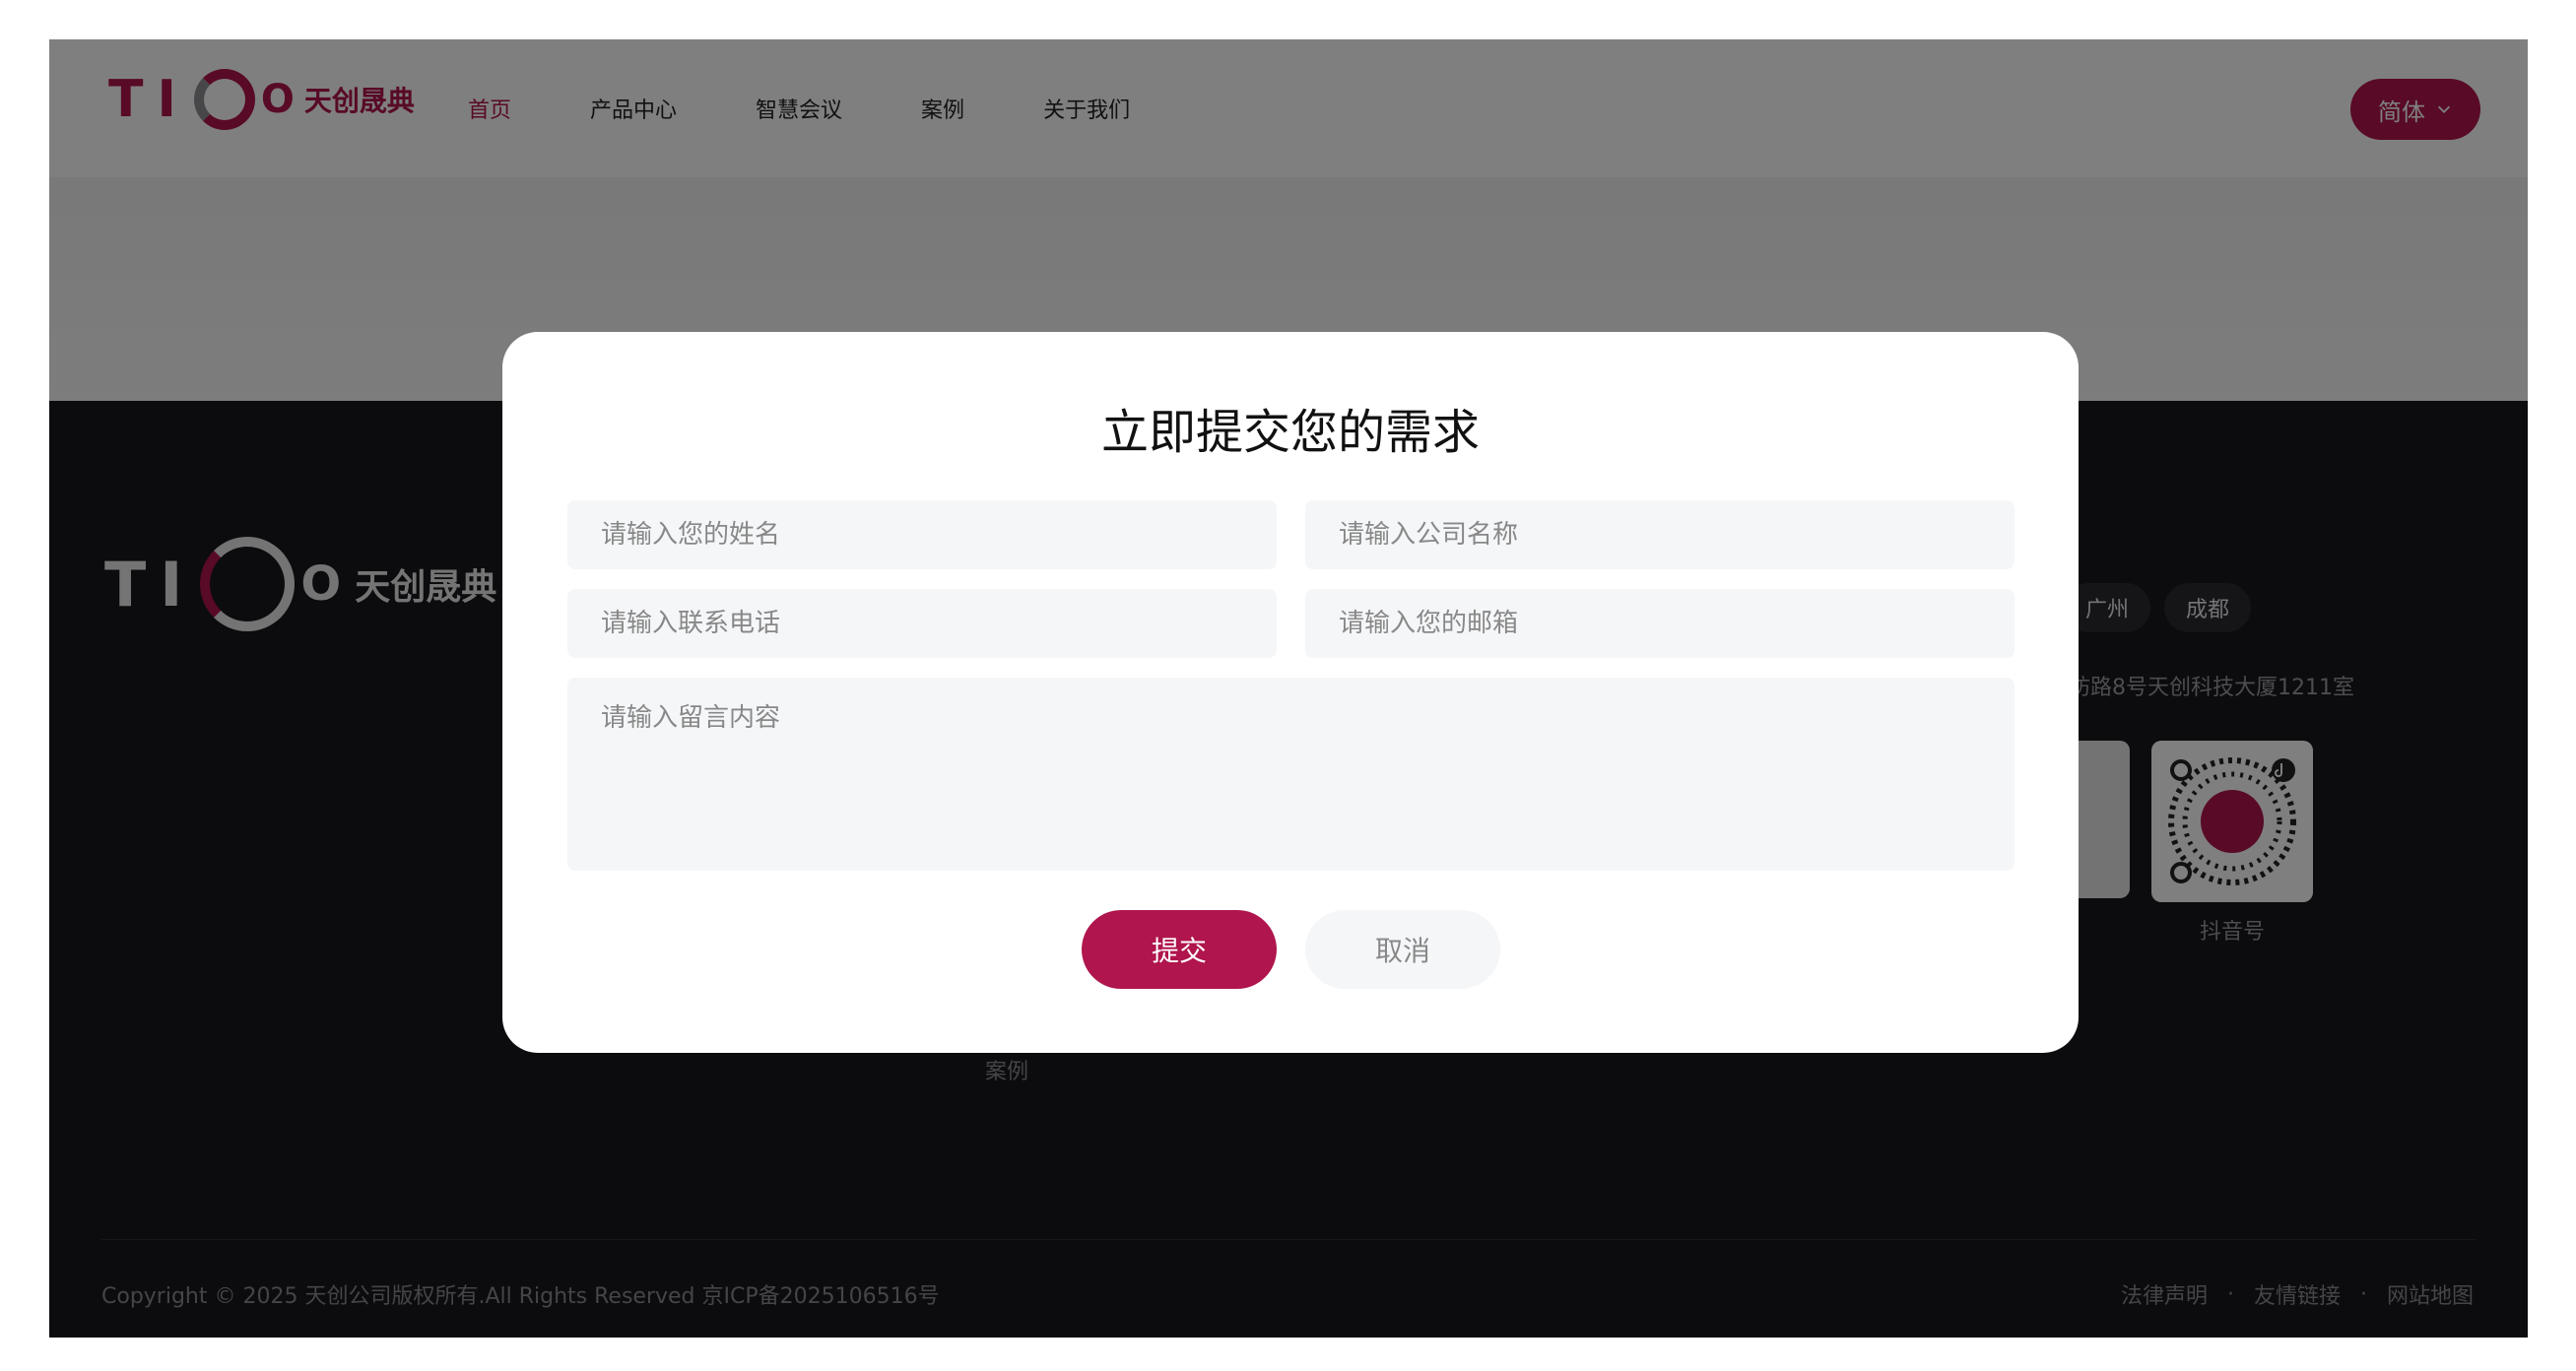  I want to click on phone-field, so click(922, 623).